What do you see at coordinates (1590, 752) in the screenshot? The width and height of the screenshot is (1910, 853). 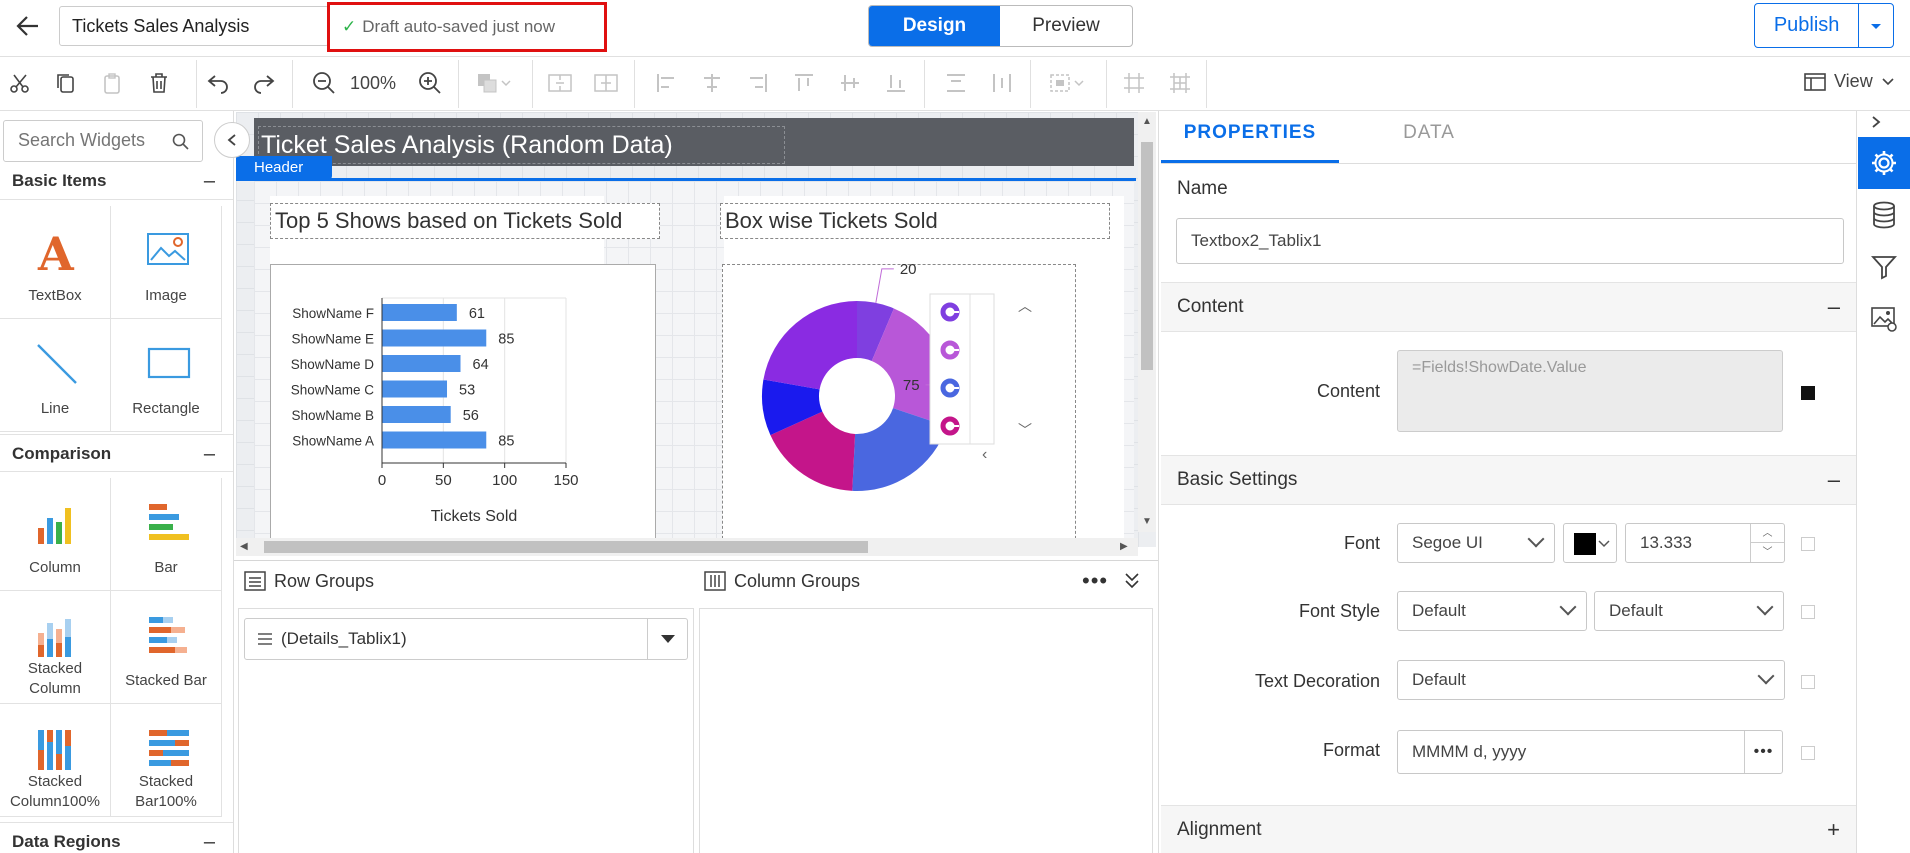 I see `format-field: MMMM d, yyyy •••` at bounding box center [1590, 752].